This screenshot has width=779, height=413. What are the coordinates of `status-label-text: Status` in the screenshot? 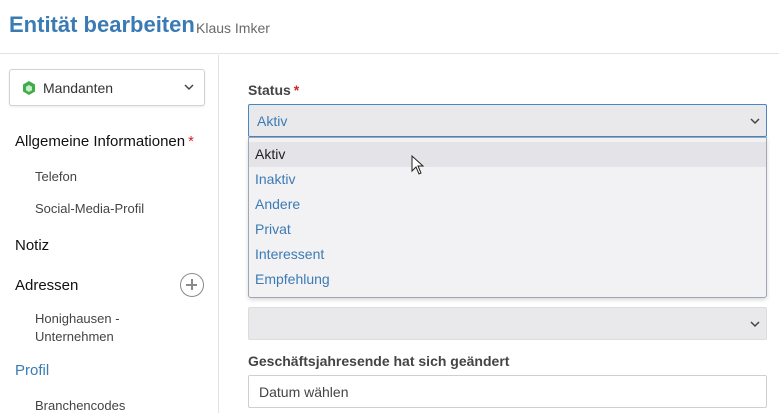 It's located at (269, 90).